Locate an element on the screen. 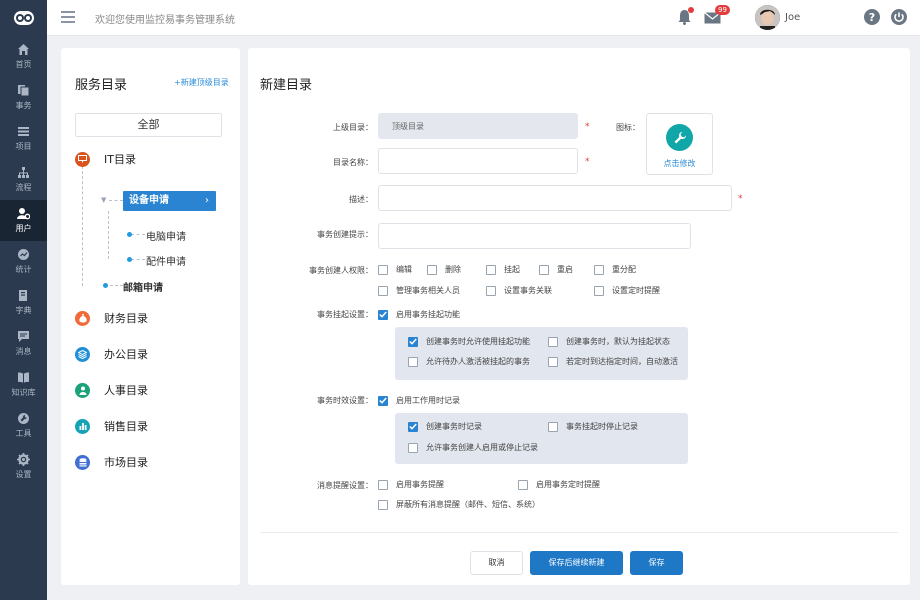  category-finance: 财务目录 is located at coordinates (111, 318).